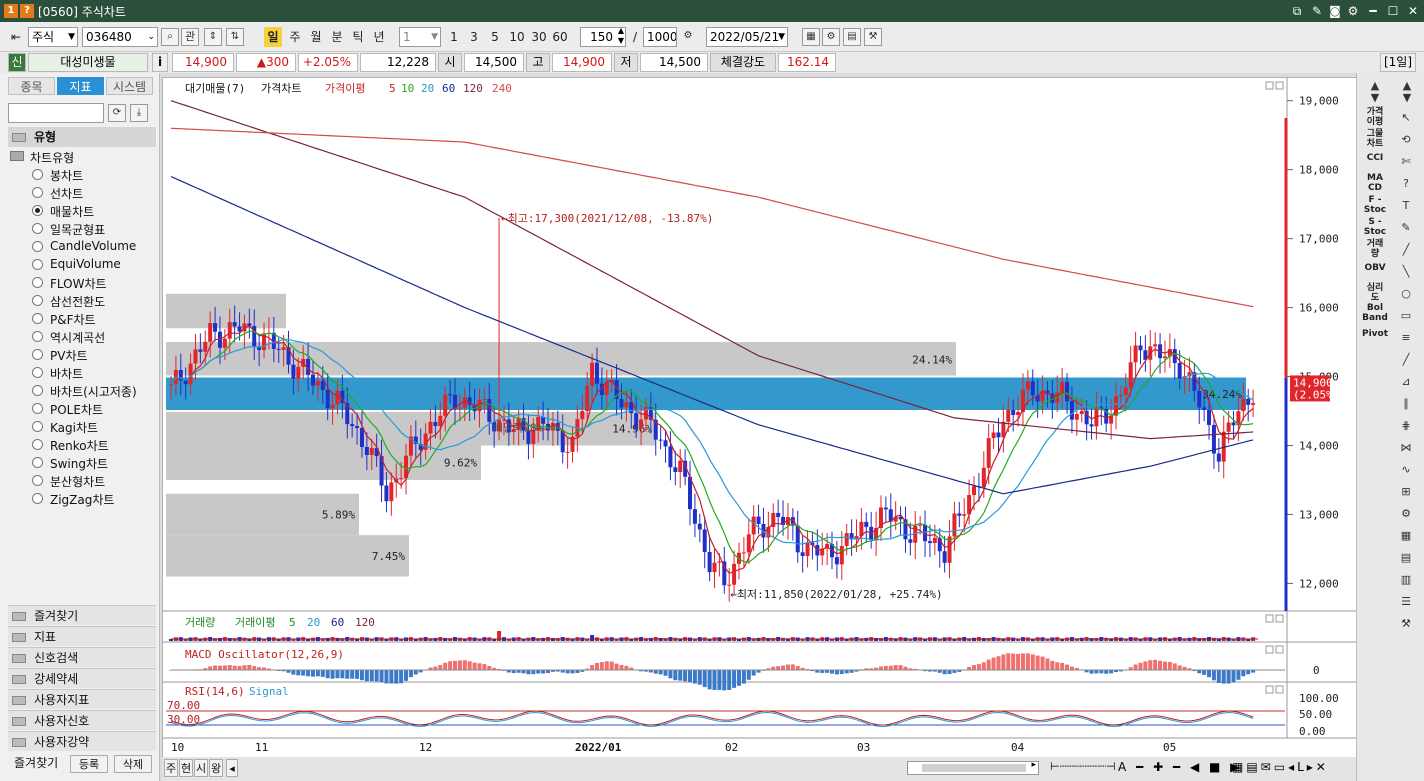 This screenshot has width=1424, height=781. I want to click on indicator-shortcut: OBV, so click(1375, 268).